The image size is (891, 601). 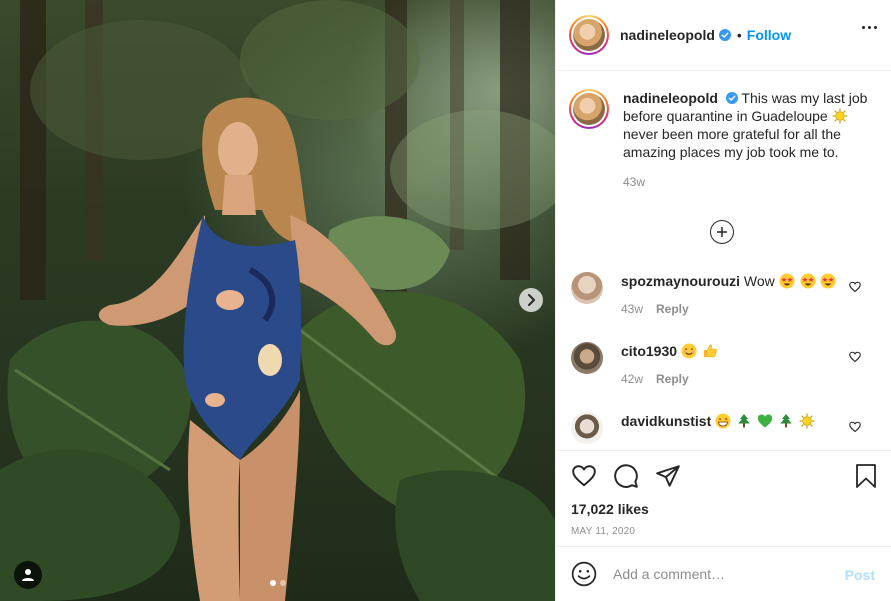 I want to click on comment-text: davidkunstist, so click(x=731, y=421).